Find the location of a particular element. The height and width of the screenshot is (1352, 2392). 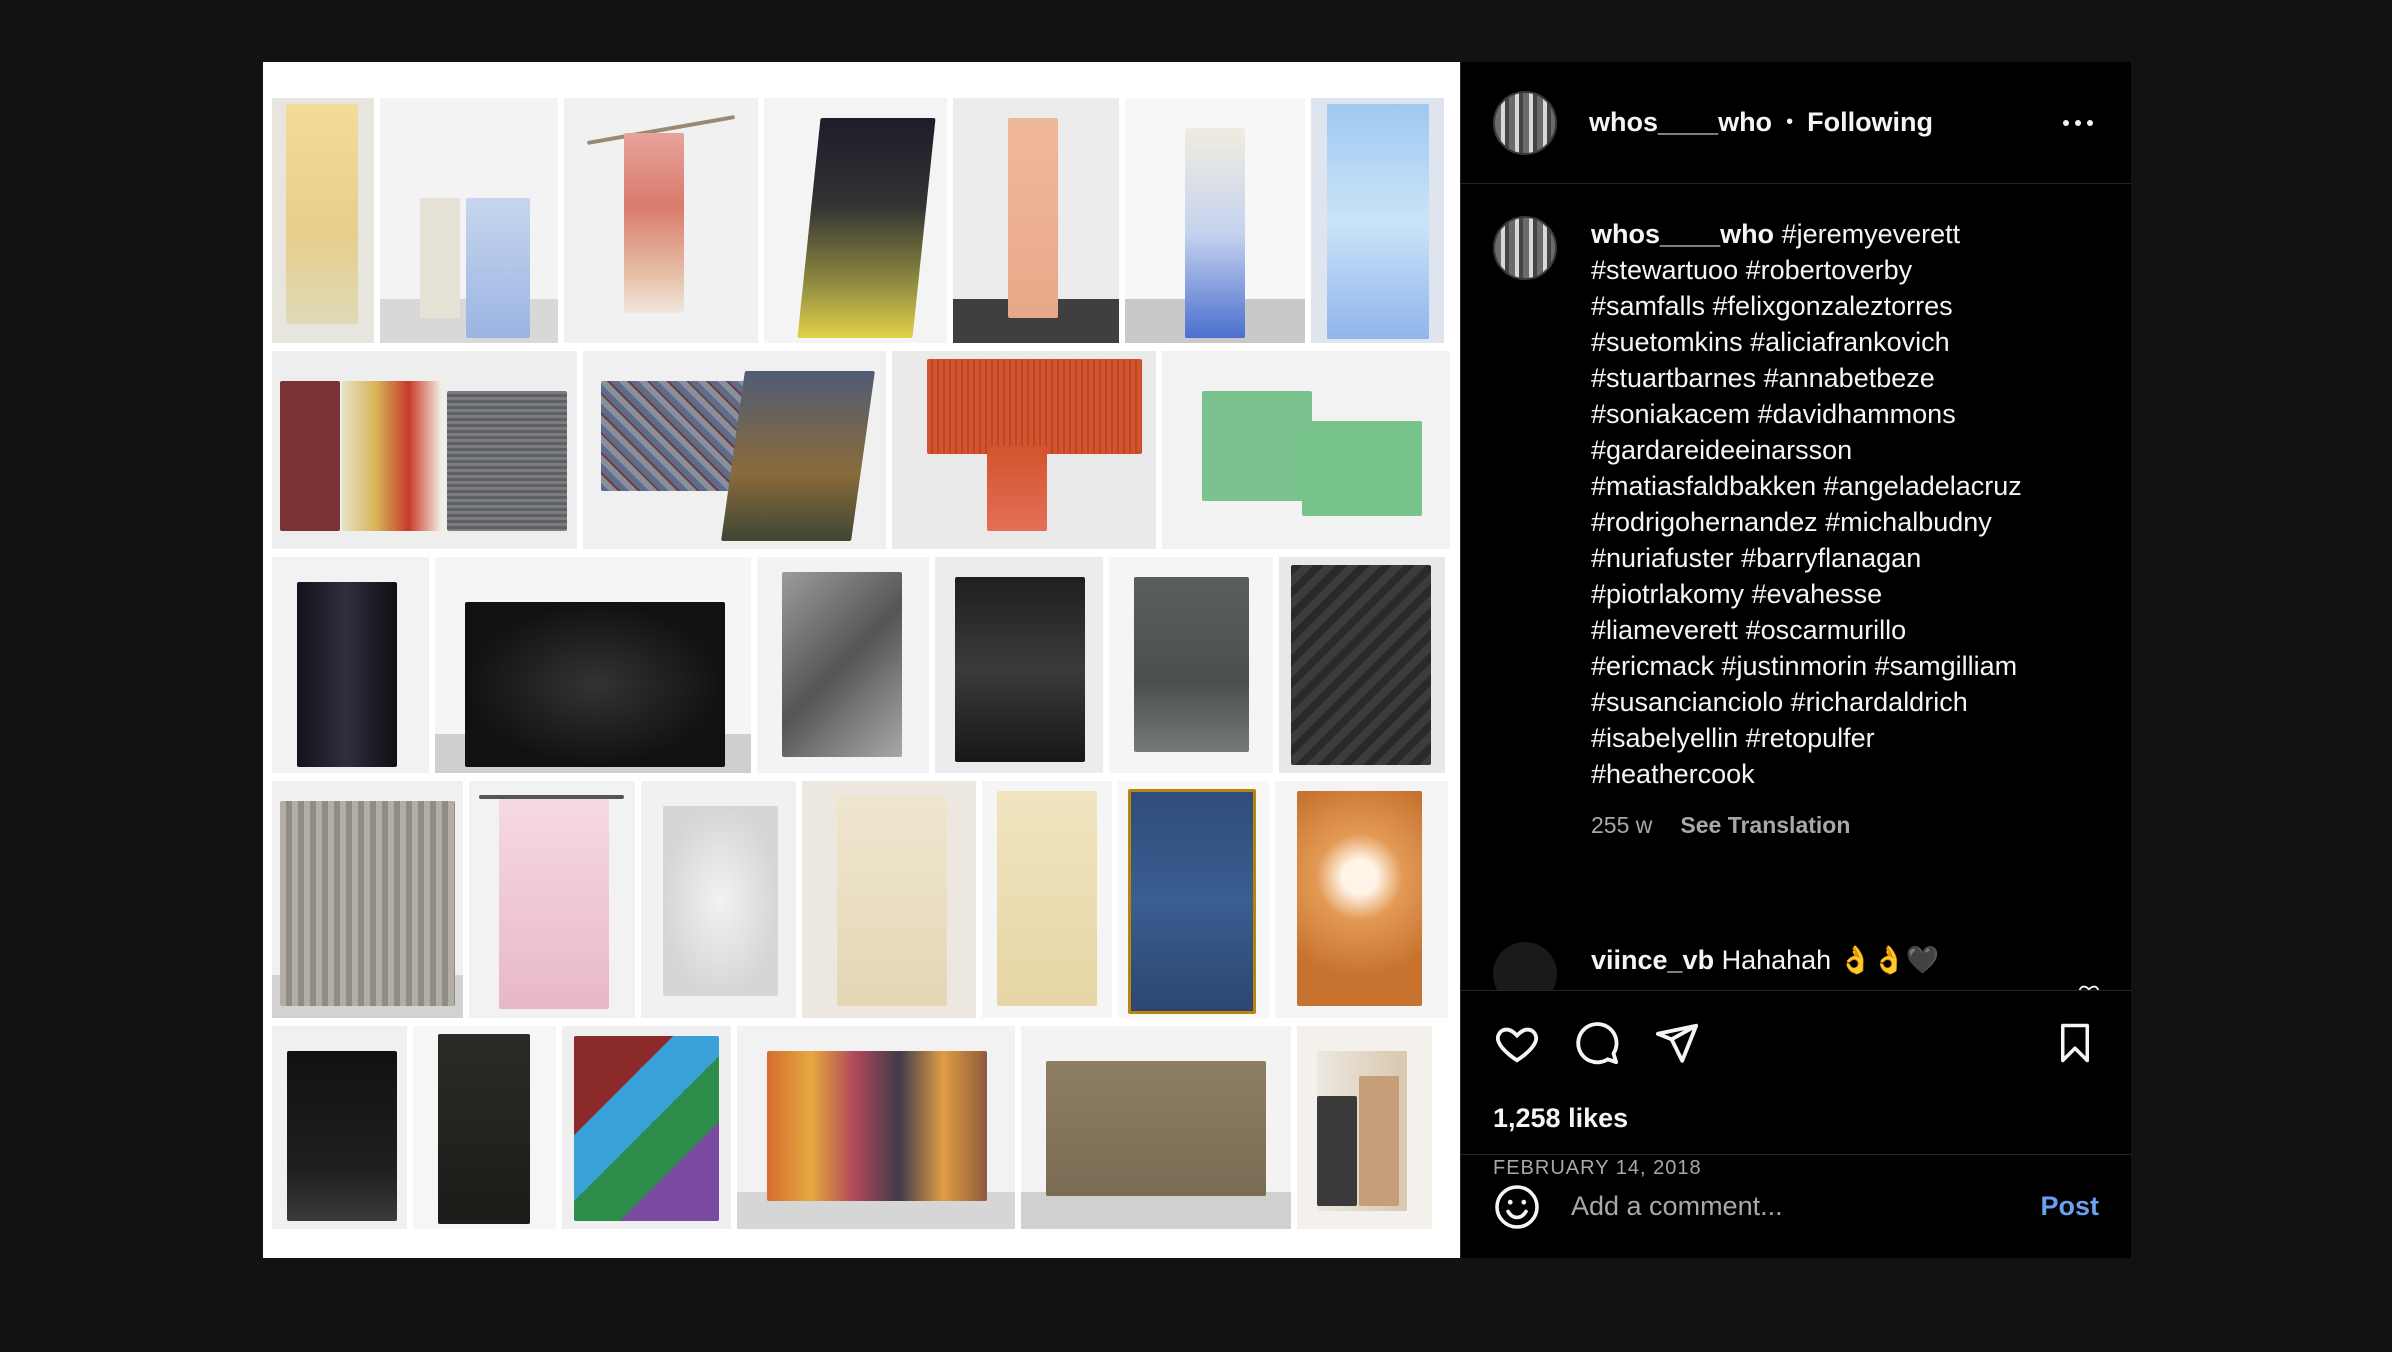

action-icons is located at coordinates (1597, 1043).